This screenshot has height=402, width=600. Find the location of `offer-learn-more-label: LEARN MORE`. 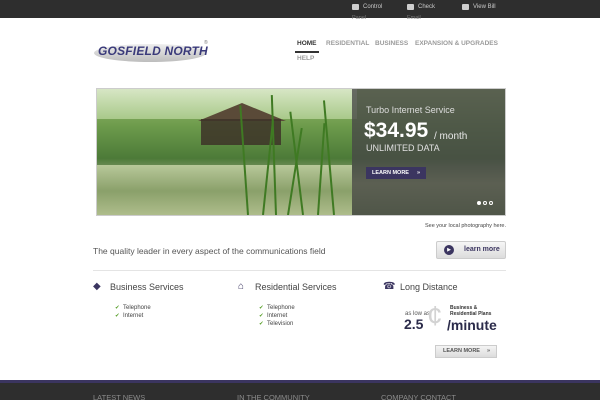

offer-learn-more-label: LEARN MORE is located at coordinates (390, 173).